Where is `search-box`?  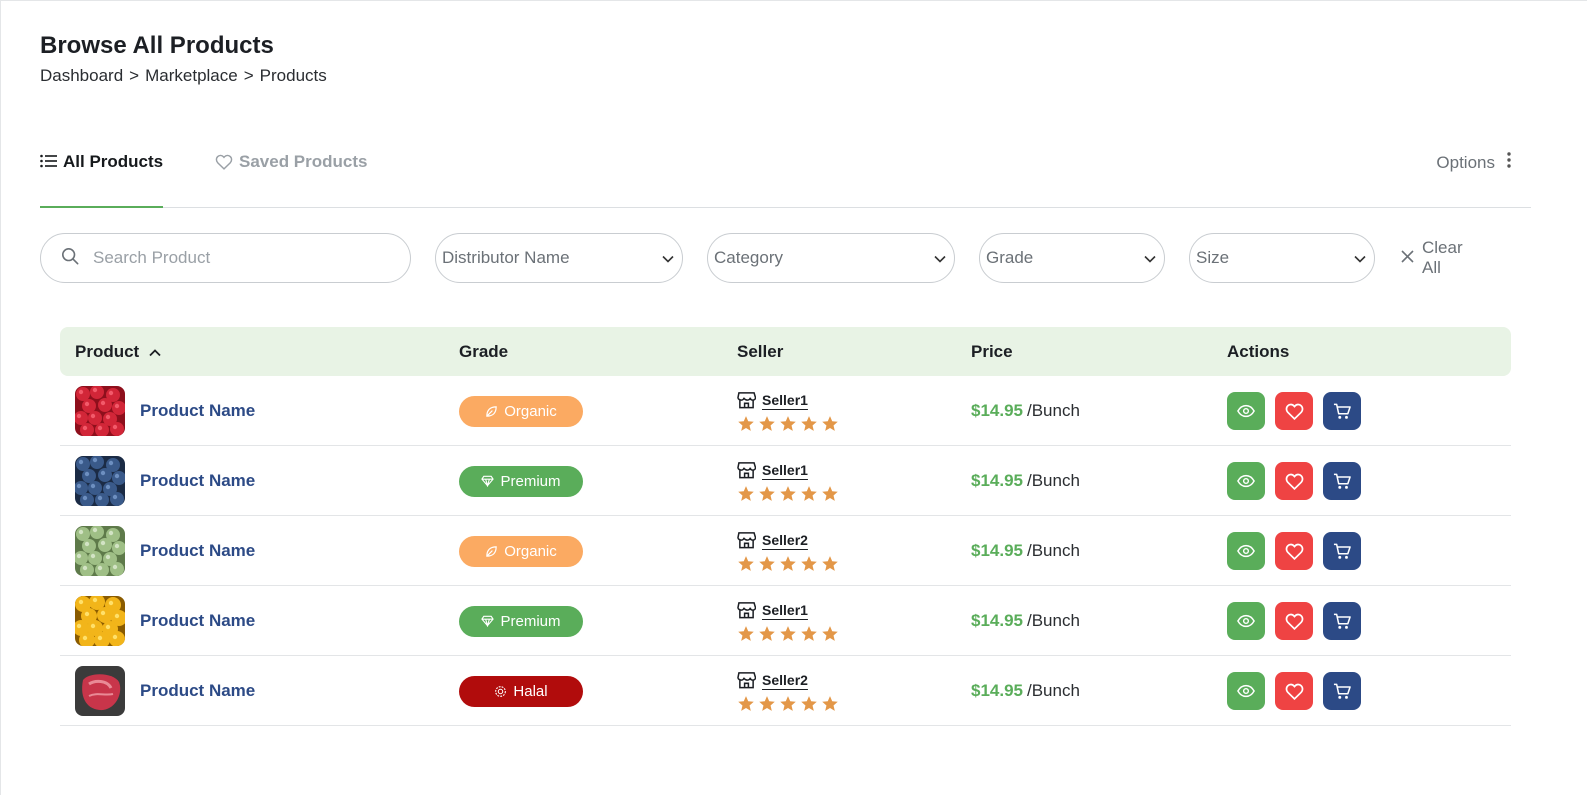
search-box is located at coordinates (225, 258).